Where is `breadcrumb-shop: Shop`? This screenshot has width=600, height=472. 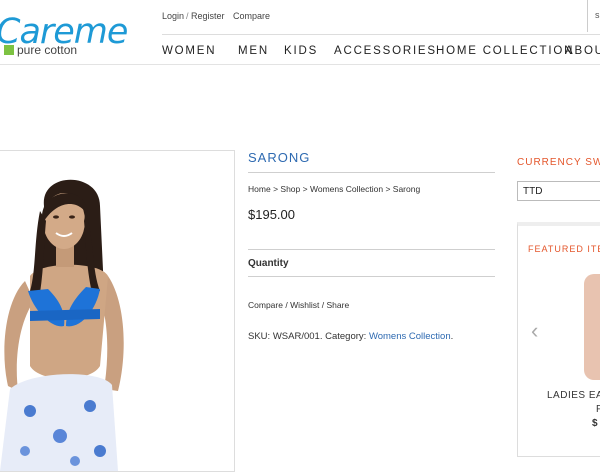 breadcrumb-shop: Shop is located at coordinates (290, 189).